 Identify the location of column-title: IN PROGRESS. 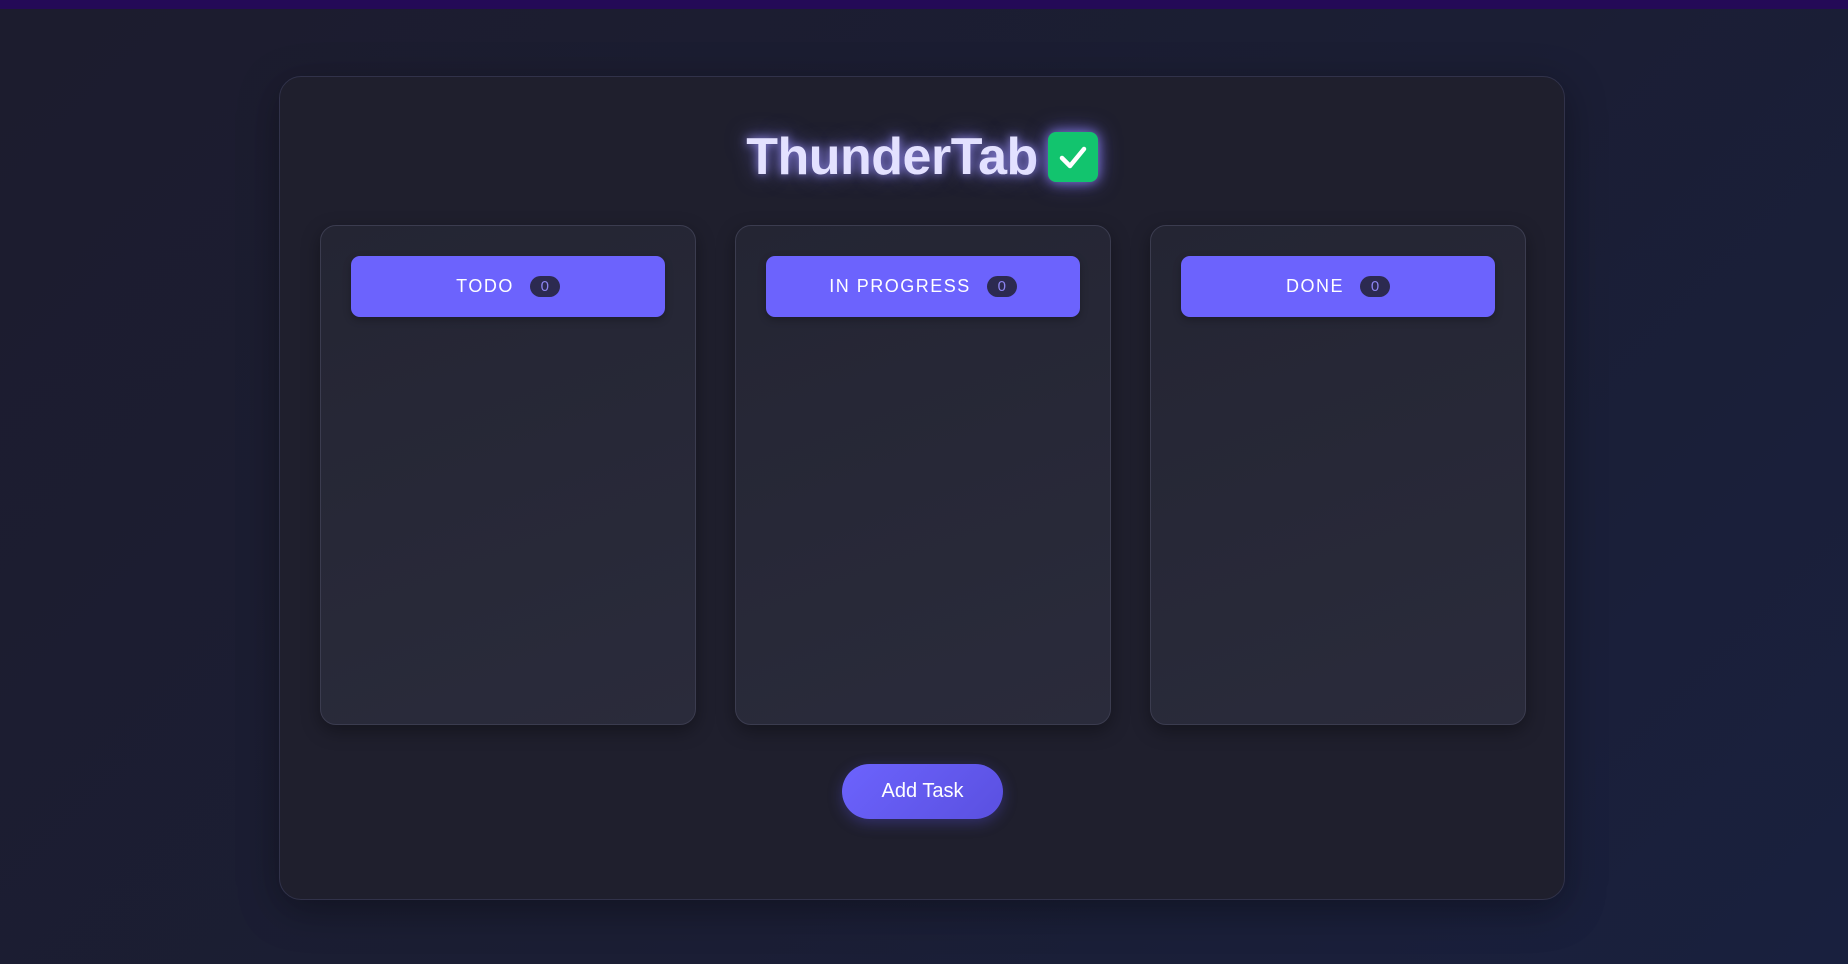
(900, 286).